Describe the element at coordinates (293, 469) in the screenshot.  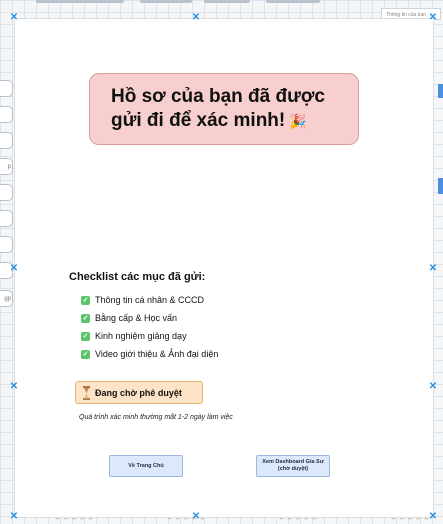
I see `view-dashboard-sublabel: (chờ duyệt)` at that location.